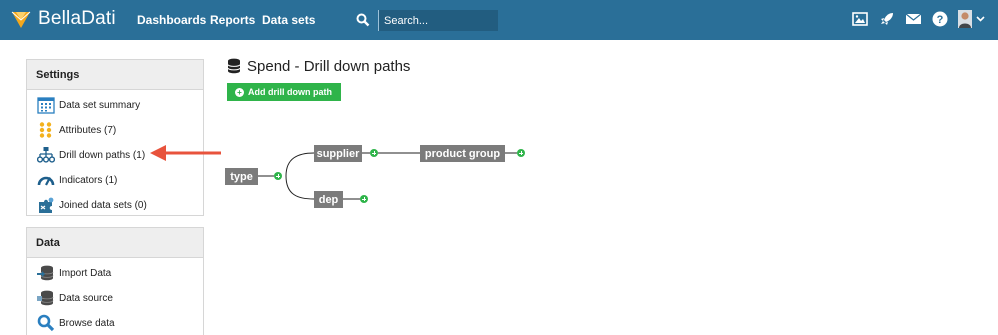  I want to click on add-child-product-group-button, so click(521, 153).